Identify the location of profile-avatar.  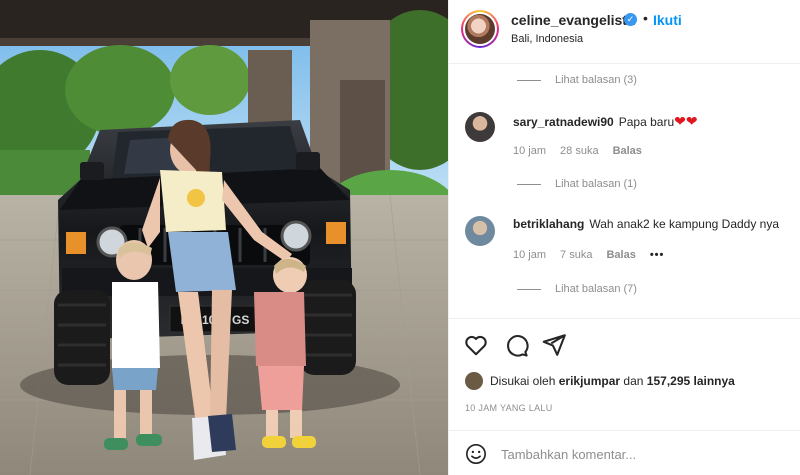
(480, 29).